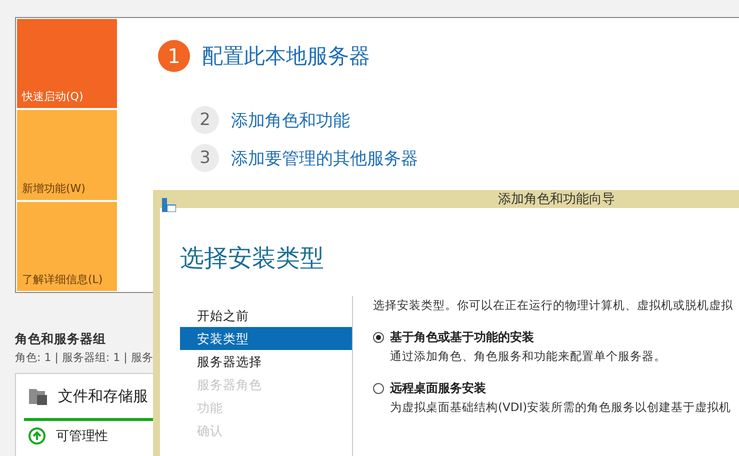  I want to click on wizard-step: 开始之前, so click(266, 315).